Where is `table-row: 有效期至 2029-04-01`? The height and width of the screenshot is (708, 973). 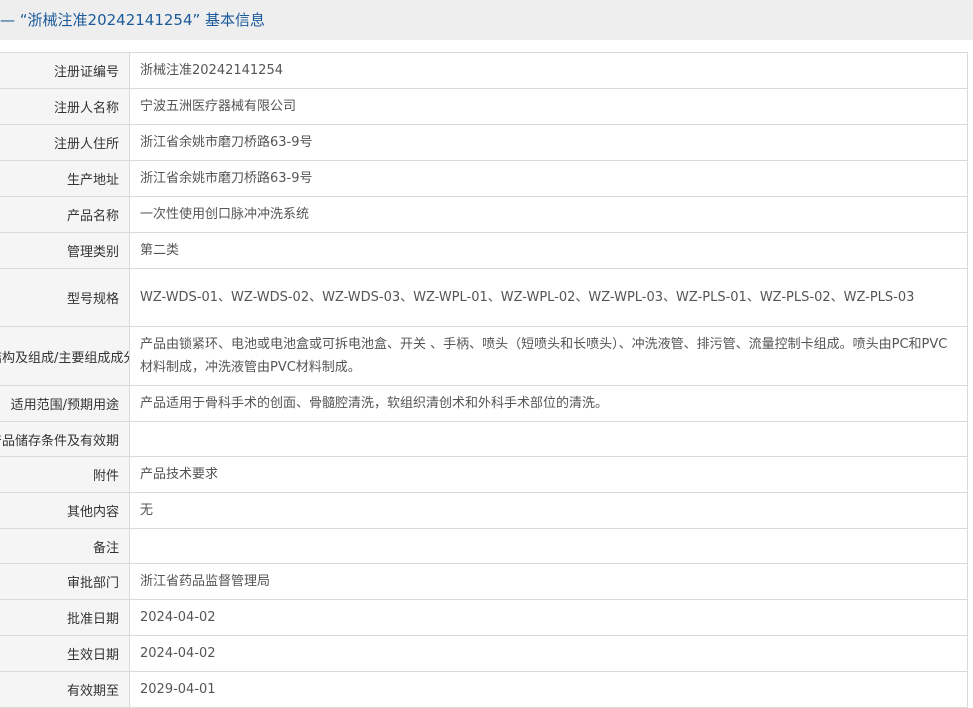 table-row: 有效期至 2029-04-01 is located at coordinates (484, 689).